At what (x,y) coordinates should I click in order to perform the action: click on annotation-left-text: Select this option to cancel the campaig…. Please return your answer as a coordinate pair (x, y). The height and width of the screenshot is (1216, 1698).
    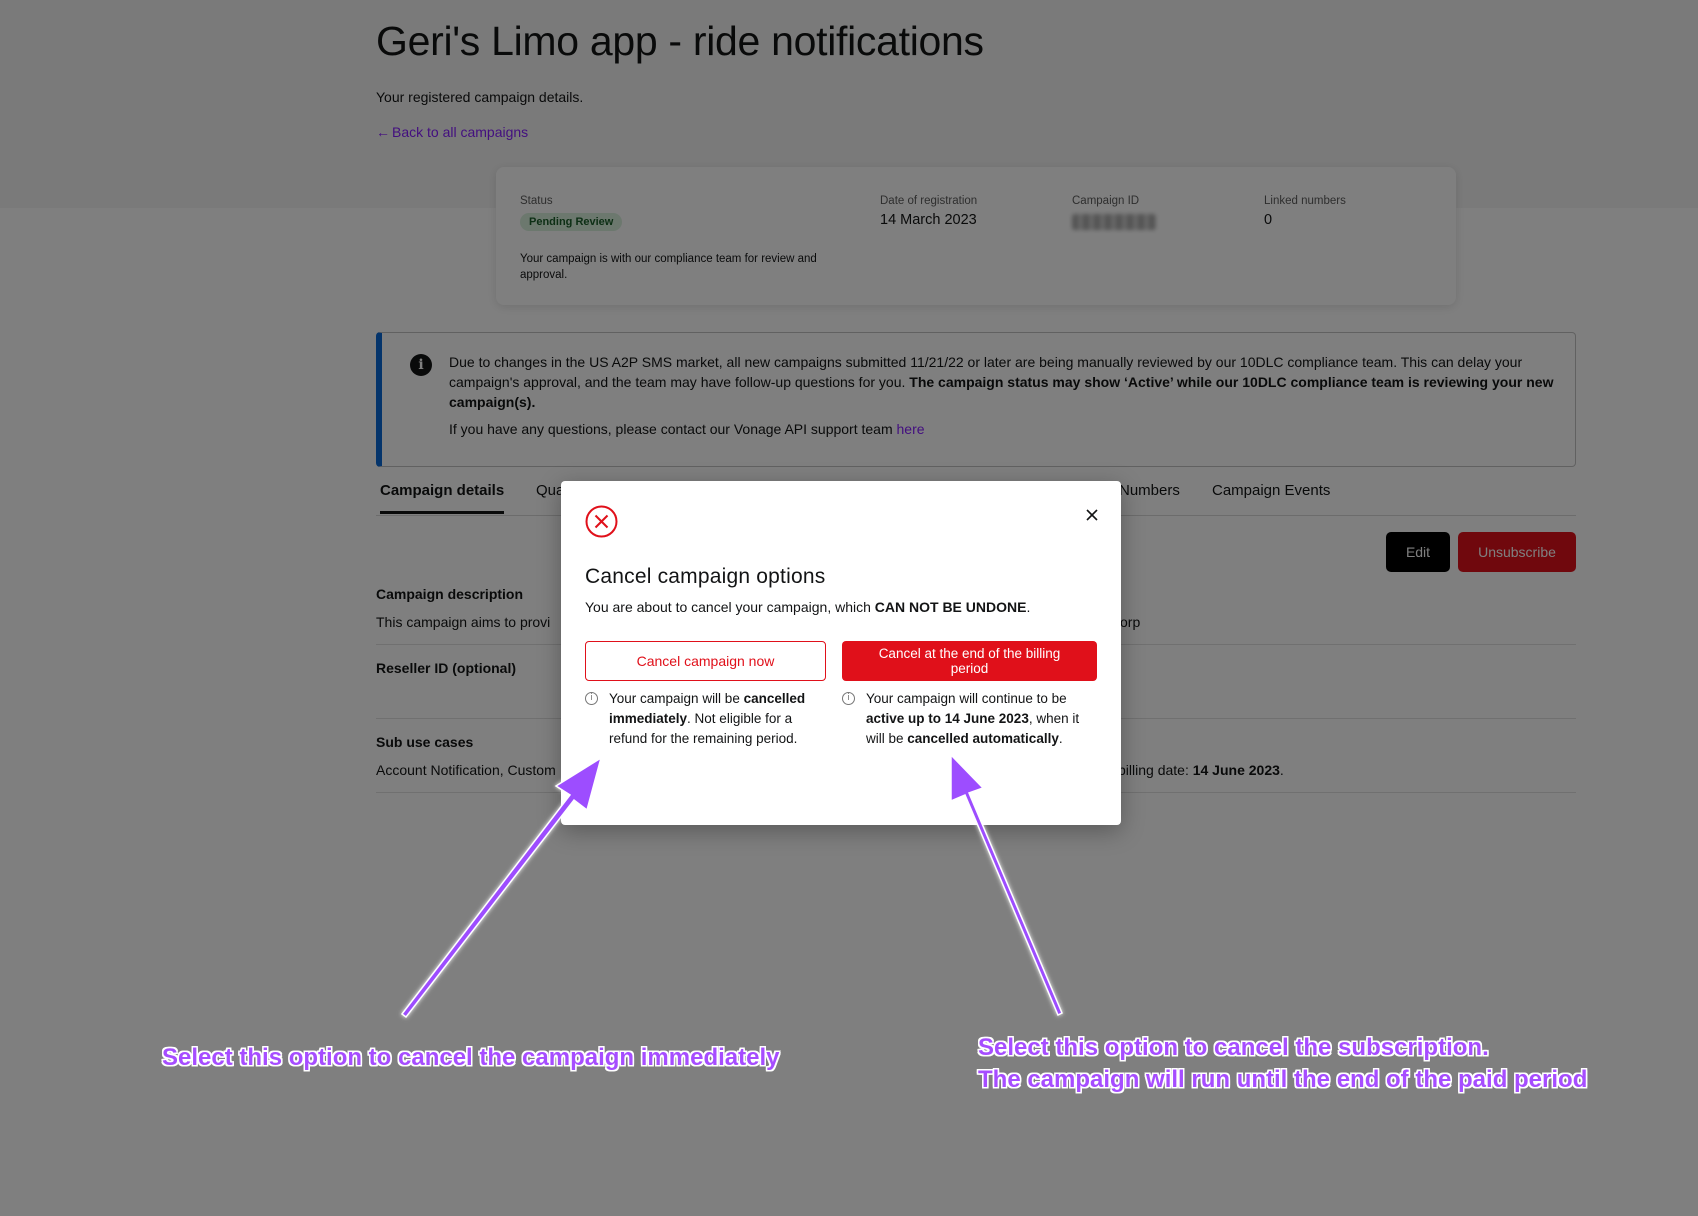
    Looking at the image, I should click on (471, 1057).